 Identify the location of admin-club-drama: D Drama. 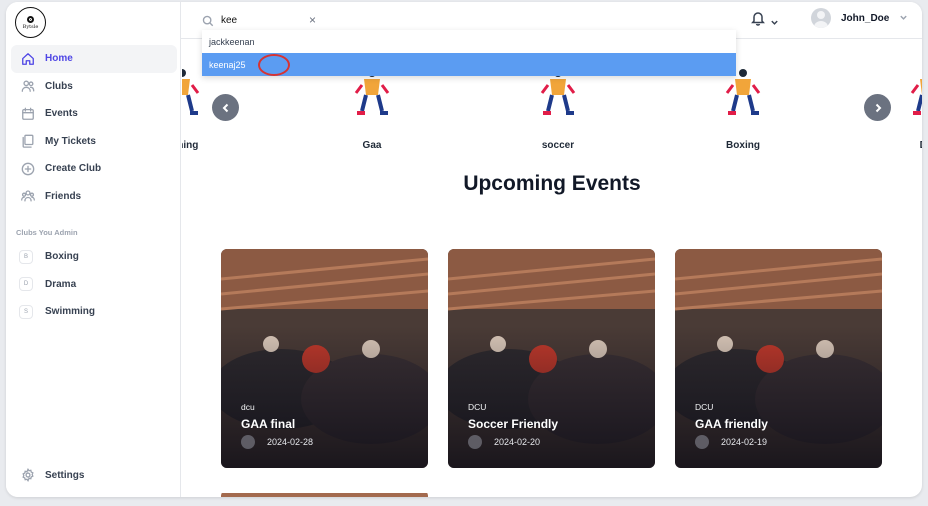
(94, 285).